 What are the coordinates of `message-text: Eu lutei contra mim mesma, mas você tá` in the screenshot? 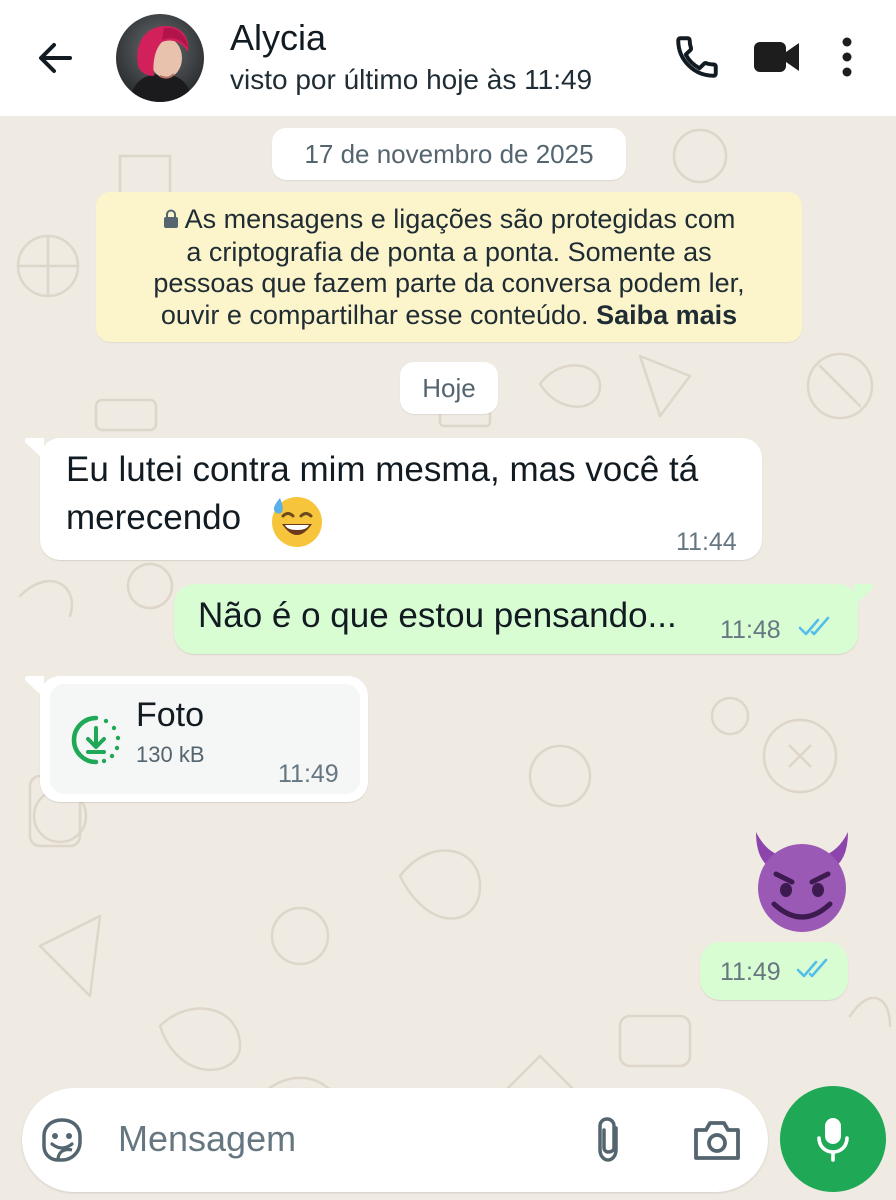 It's located at (382, 469).